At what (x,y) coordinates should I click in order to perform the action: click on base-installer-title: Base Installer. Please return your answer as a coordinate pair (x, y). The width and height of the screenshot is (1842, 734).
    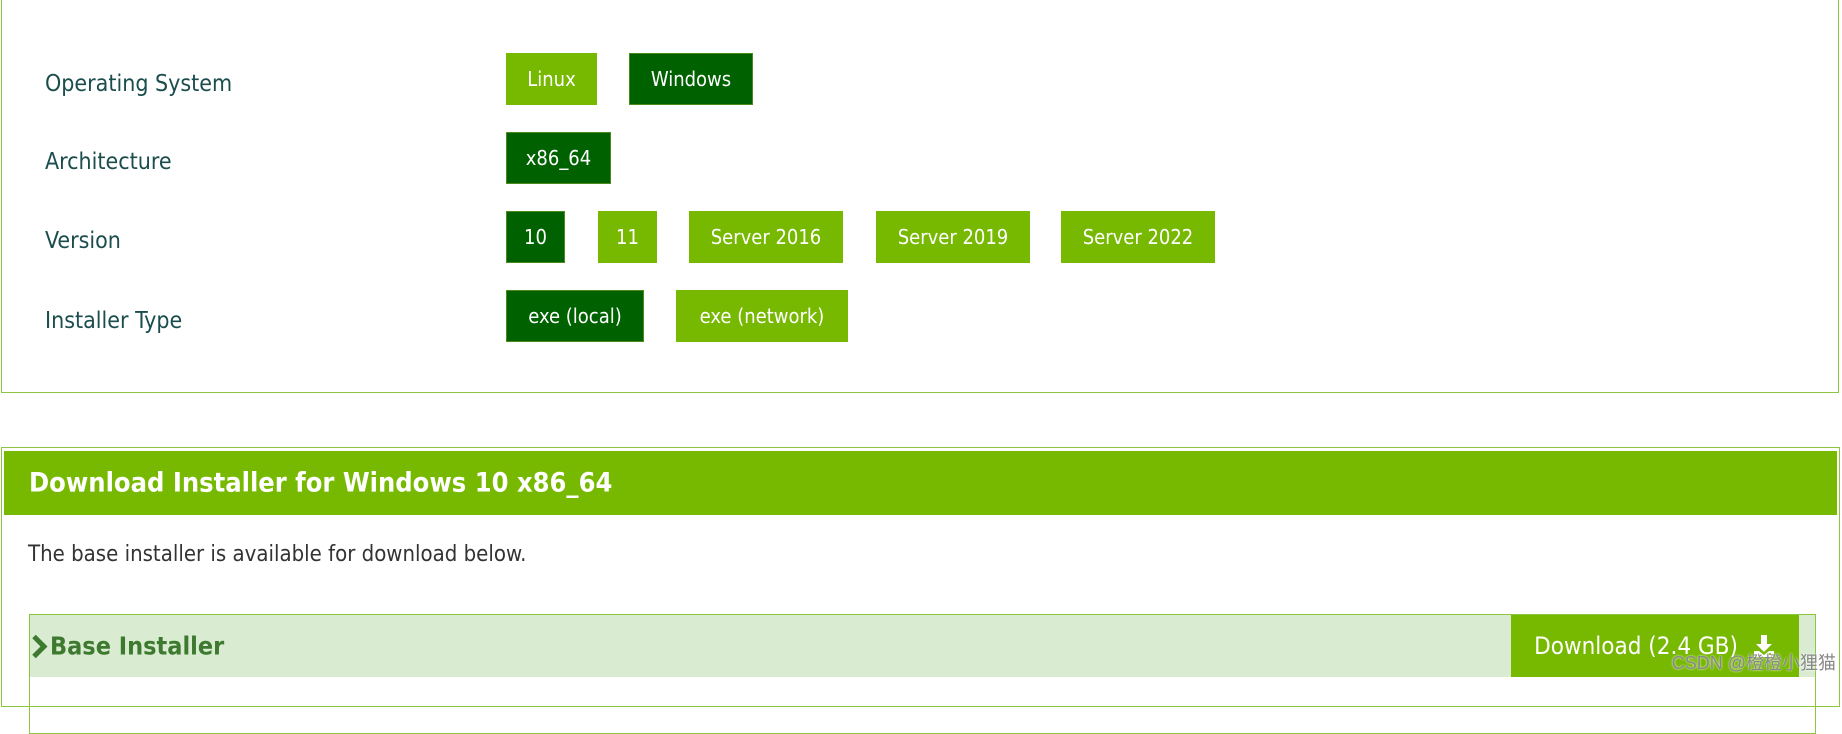
    Looking at the image, I should click on (137, 646).